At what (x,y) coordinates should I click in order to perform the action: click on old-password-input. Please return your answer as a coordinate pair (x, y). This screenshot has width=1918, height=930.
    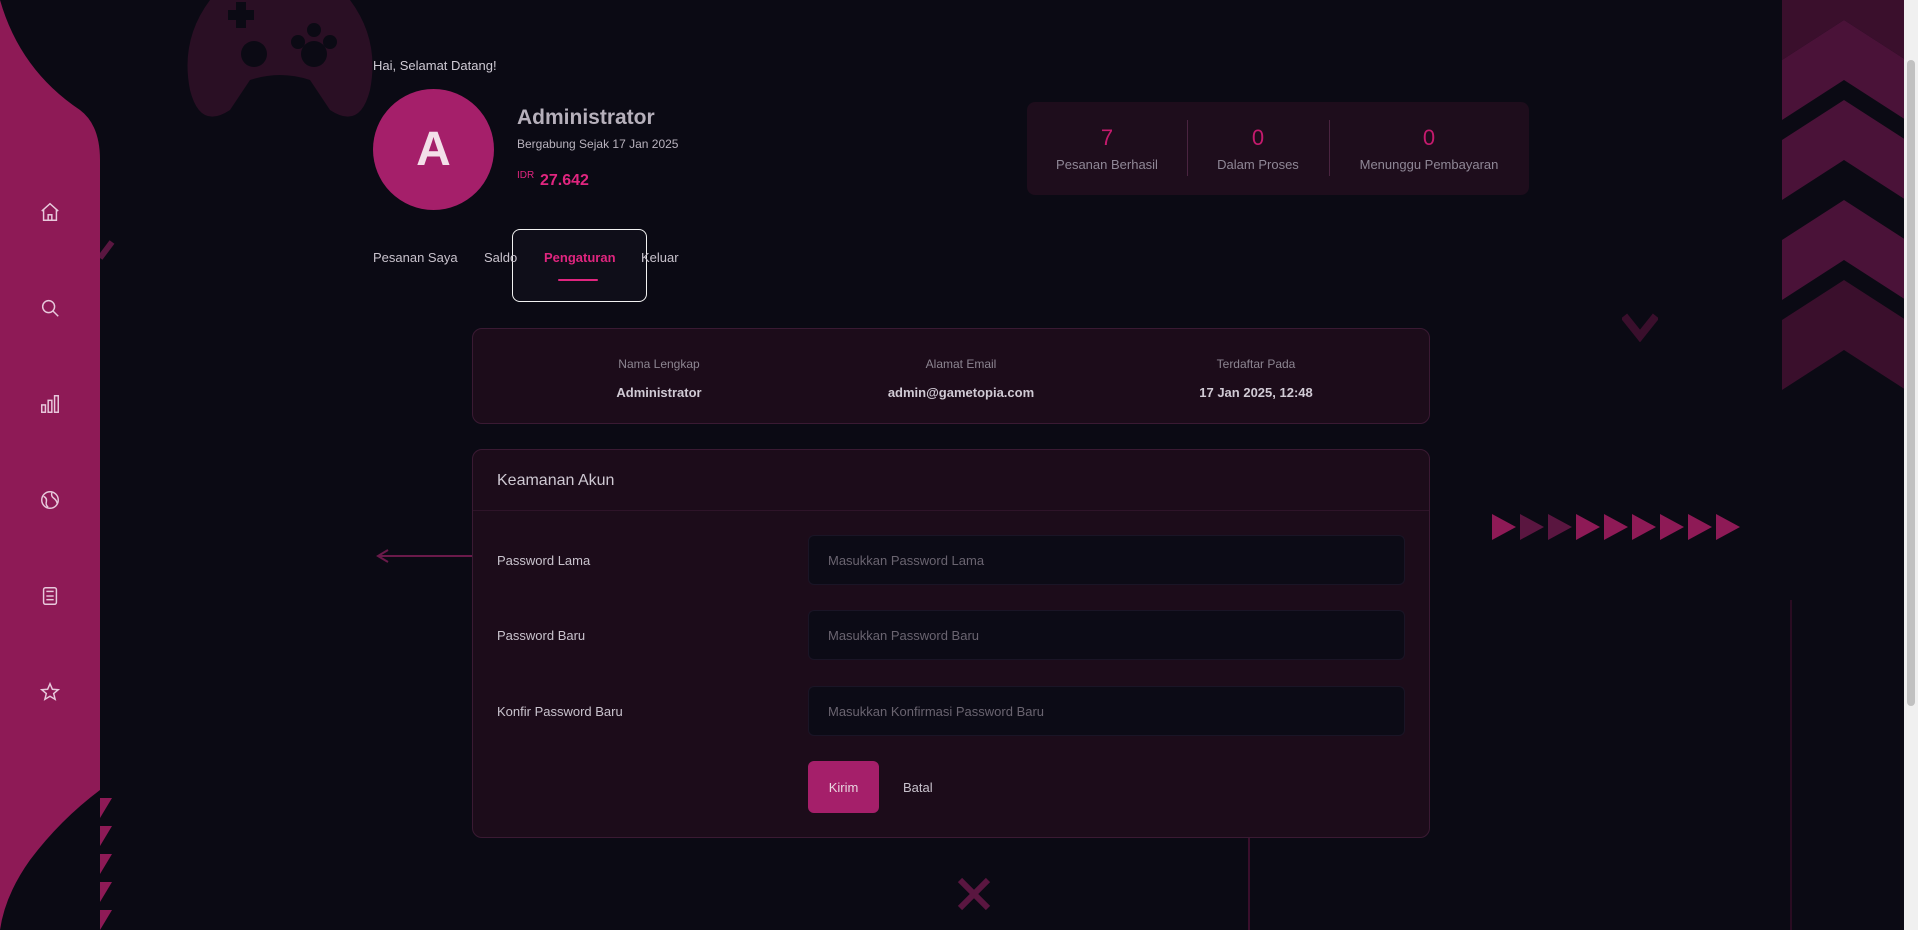
    Looking at the image, I should click on (1106, 560).